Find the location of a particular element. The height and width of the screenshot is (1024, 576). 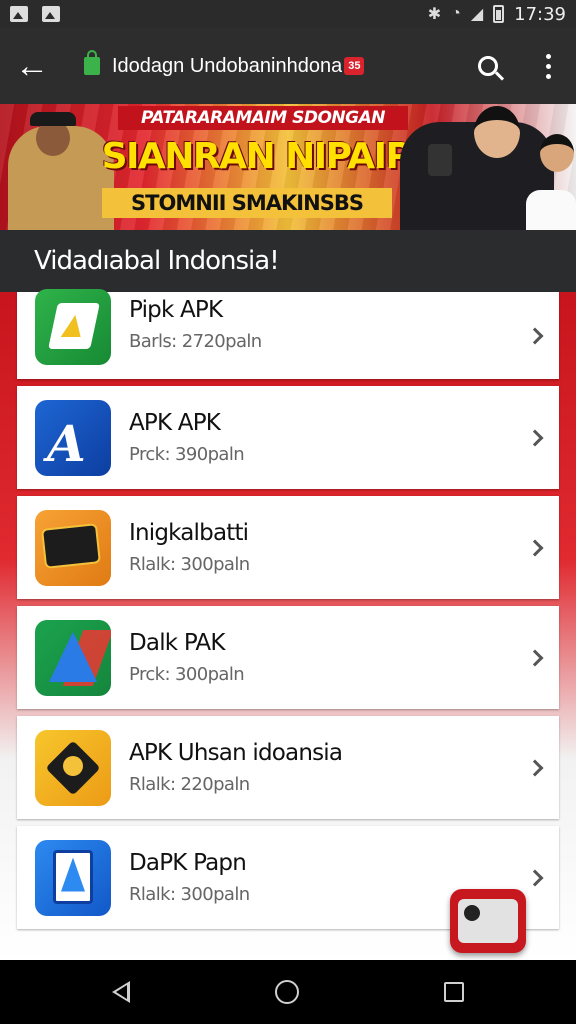

banner-child-head is located at coordinates (557, 153).